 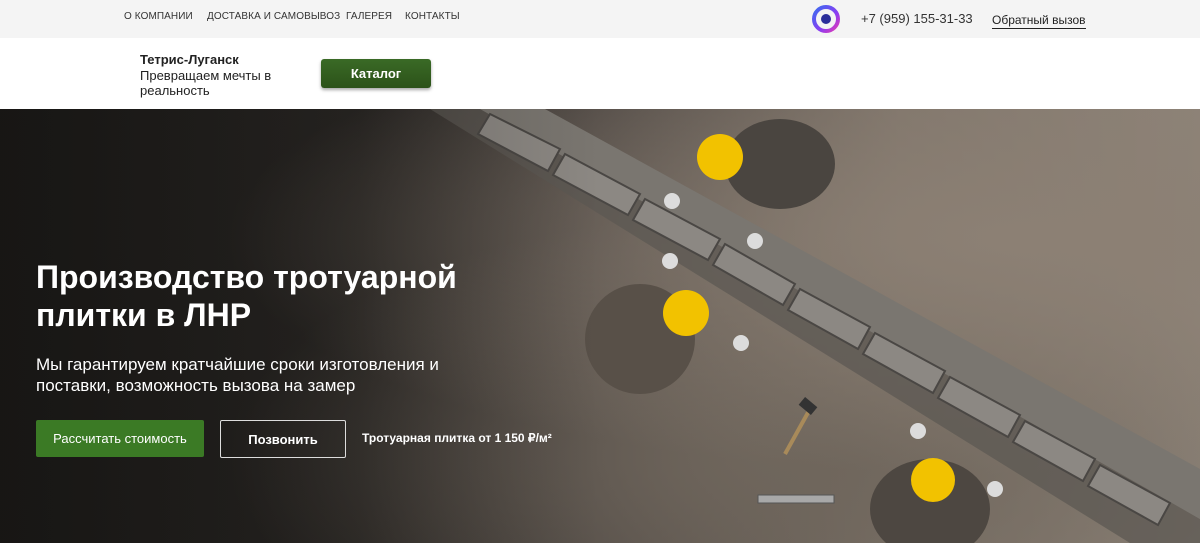 I want to click on phone-number: +7 (959) 155-31-33, so click(x=917, y=18).